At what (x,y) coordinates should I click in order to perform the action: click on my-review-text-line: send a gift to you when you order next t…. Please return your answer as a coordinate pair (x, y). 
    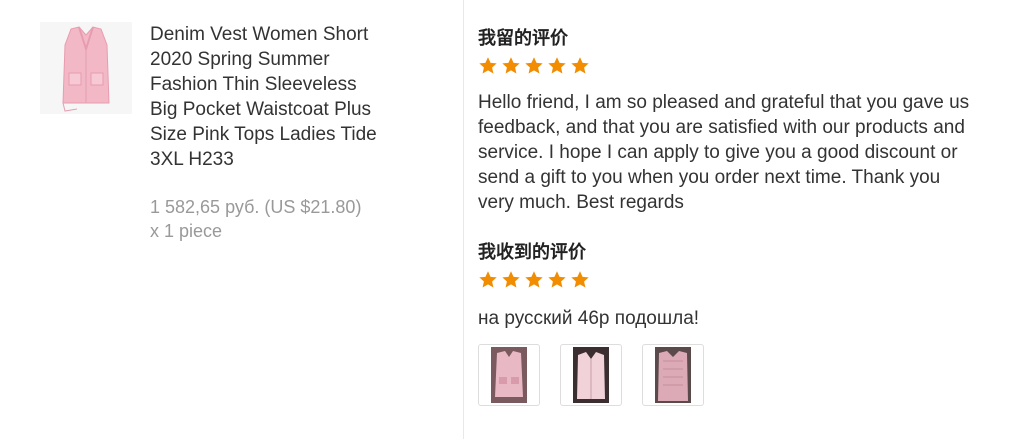
    Looking at the image, I should click on (709, 177).